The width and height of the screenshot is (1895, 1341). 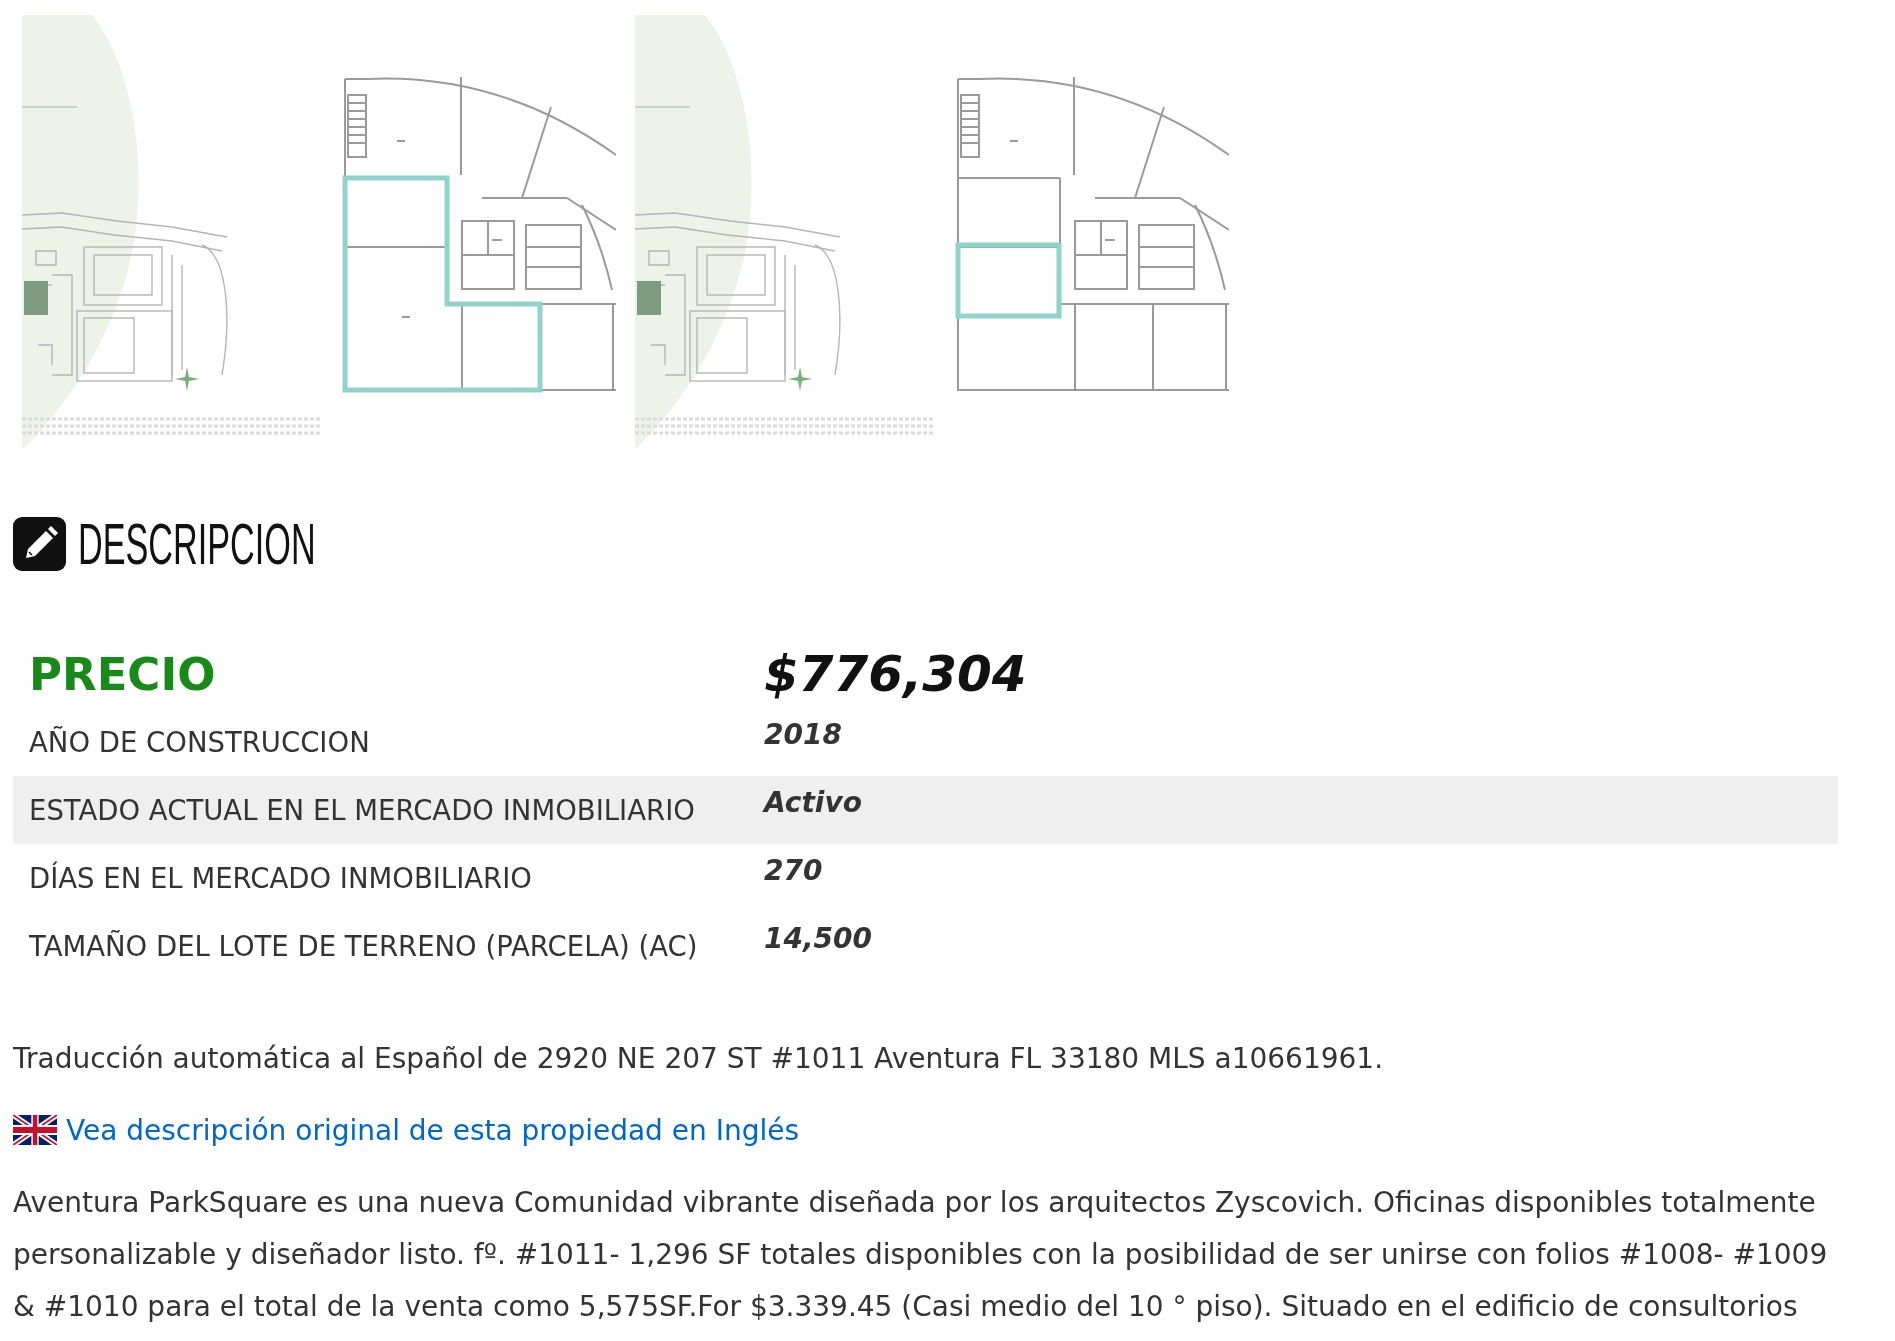 What do you see at coordinates (122, 674) in the screenshot?
I see `price-label: PRECIO` at bounding box center [122, 674].